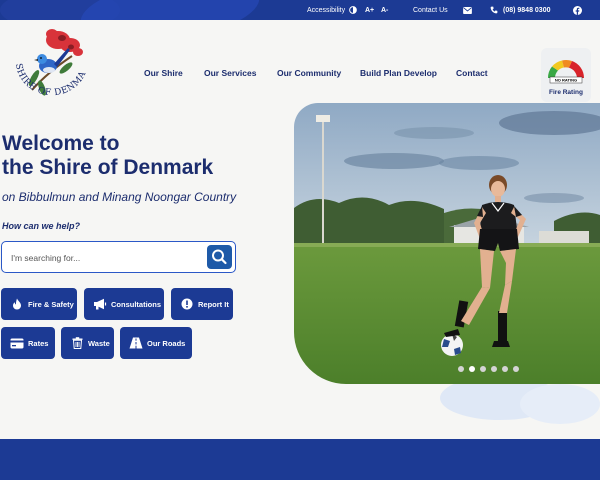 This screenshot has height=480, width=600. What do you see at coordinates (472, 73) in the screenshot?
I see `nav-contact: Contact` at bounding box center [472, 73].